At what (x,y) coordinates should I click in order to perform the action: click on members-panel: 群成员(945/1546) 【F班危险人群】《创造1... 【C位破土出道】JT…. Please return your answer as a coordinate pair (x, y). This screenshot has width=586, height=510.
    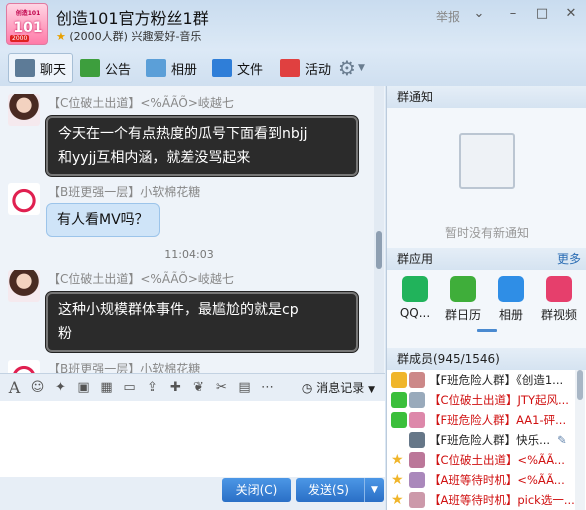
    Looking at the image, I should click on (486, 429).